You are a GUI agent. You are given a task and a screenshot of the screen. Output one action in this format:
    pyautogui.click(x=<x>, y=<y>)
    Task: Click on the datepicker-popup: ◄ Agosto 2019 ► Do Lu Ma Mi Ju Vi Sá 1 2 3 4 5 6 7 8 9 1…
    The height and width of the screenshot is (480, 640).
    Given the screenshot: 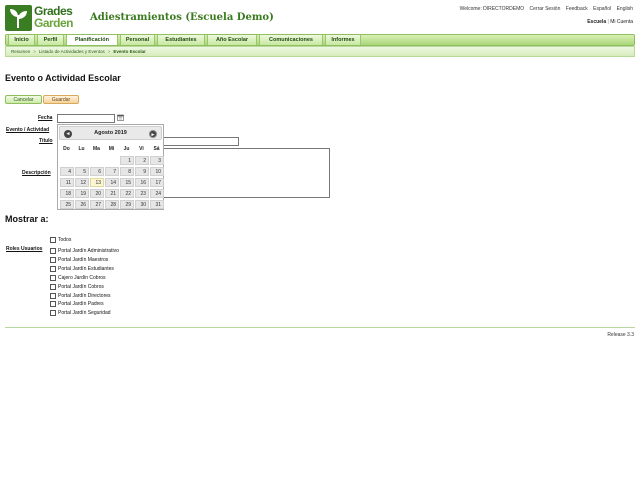 What is the action you would take?
    pyautogui.click(x=110, y=167)
    